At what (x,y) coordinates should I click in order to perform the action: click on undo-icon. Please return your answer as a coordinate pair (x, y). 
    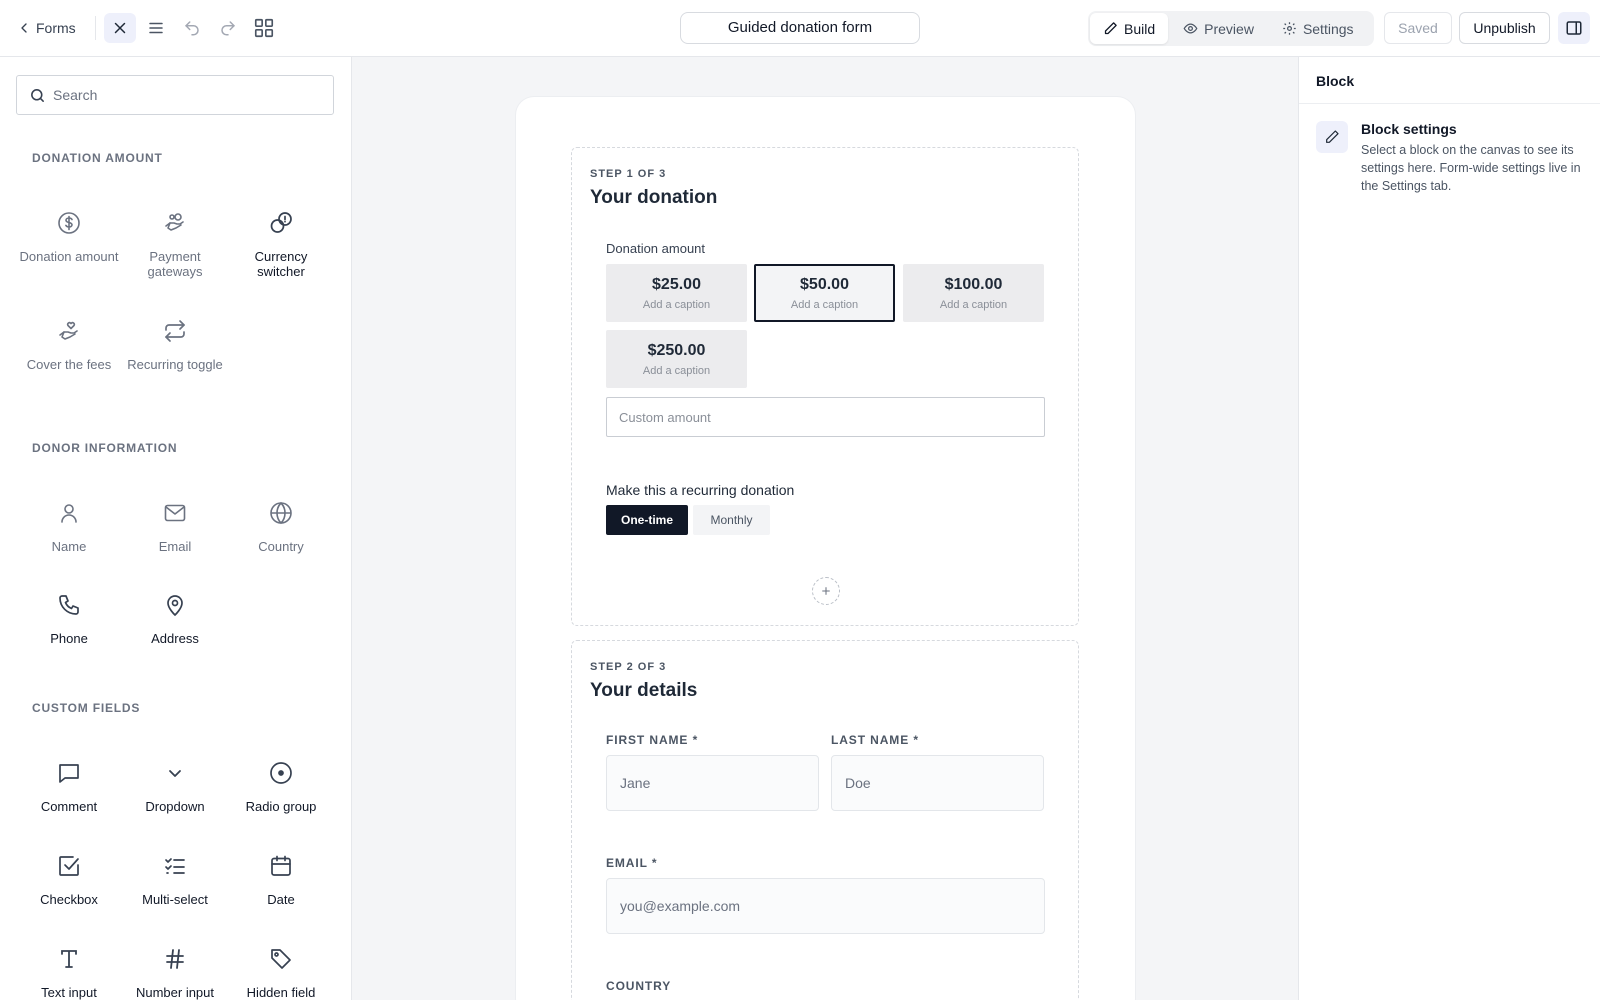
    Looking at the image, I should click on (192, 28).